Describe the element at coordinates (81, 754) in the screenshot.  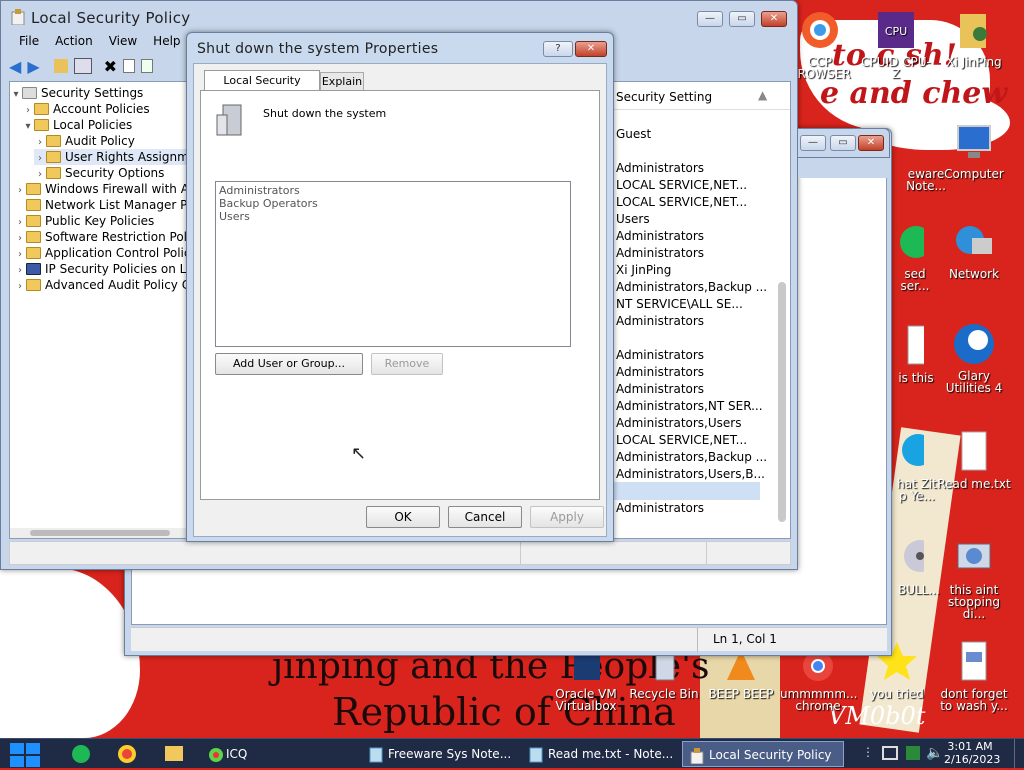
I see `pinned-app-icon` at that location.